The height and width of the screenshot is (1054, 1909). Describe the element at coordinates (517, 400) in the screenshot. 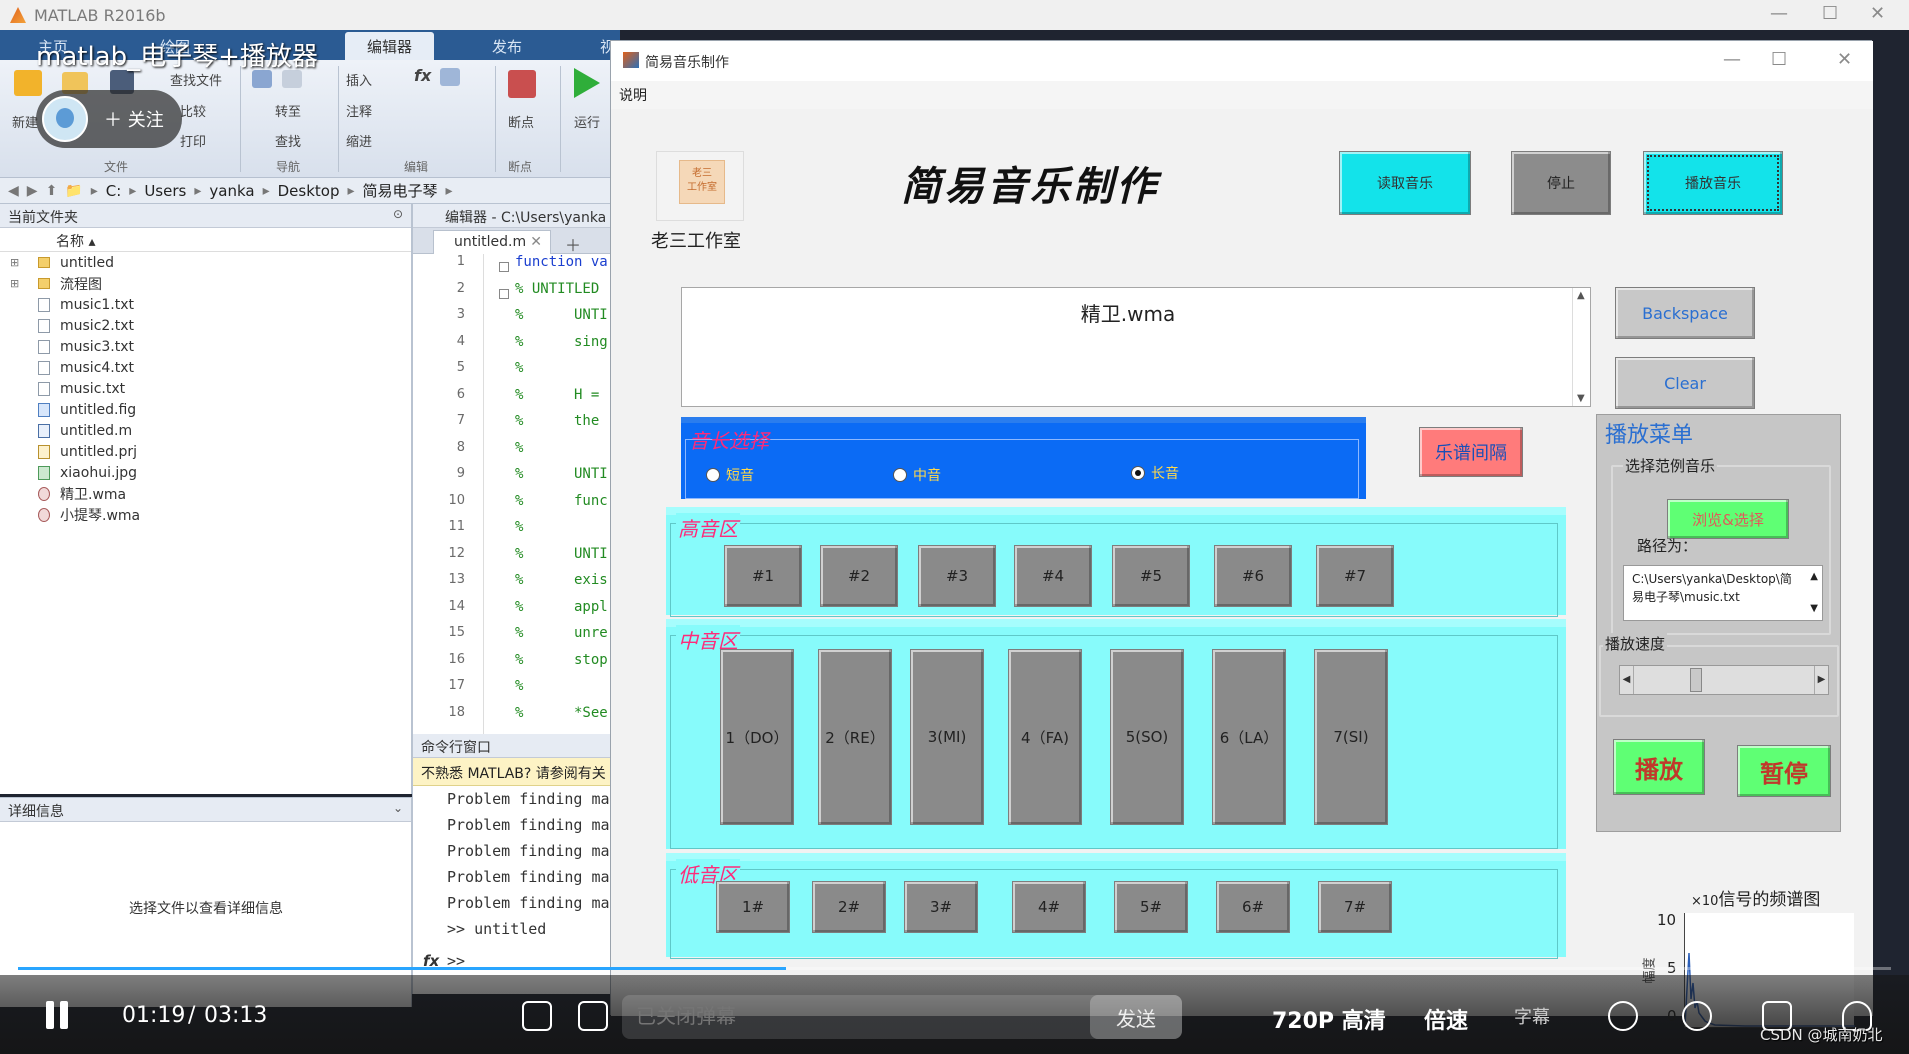

I see `code-line: 6 % H =` at that location.